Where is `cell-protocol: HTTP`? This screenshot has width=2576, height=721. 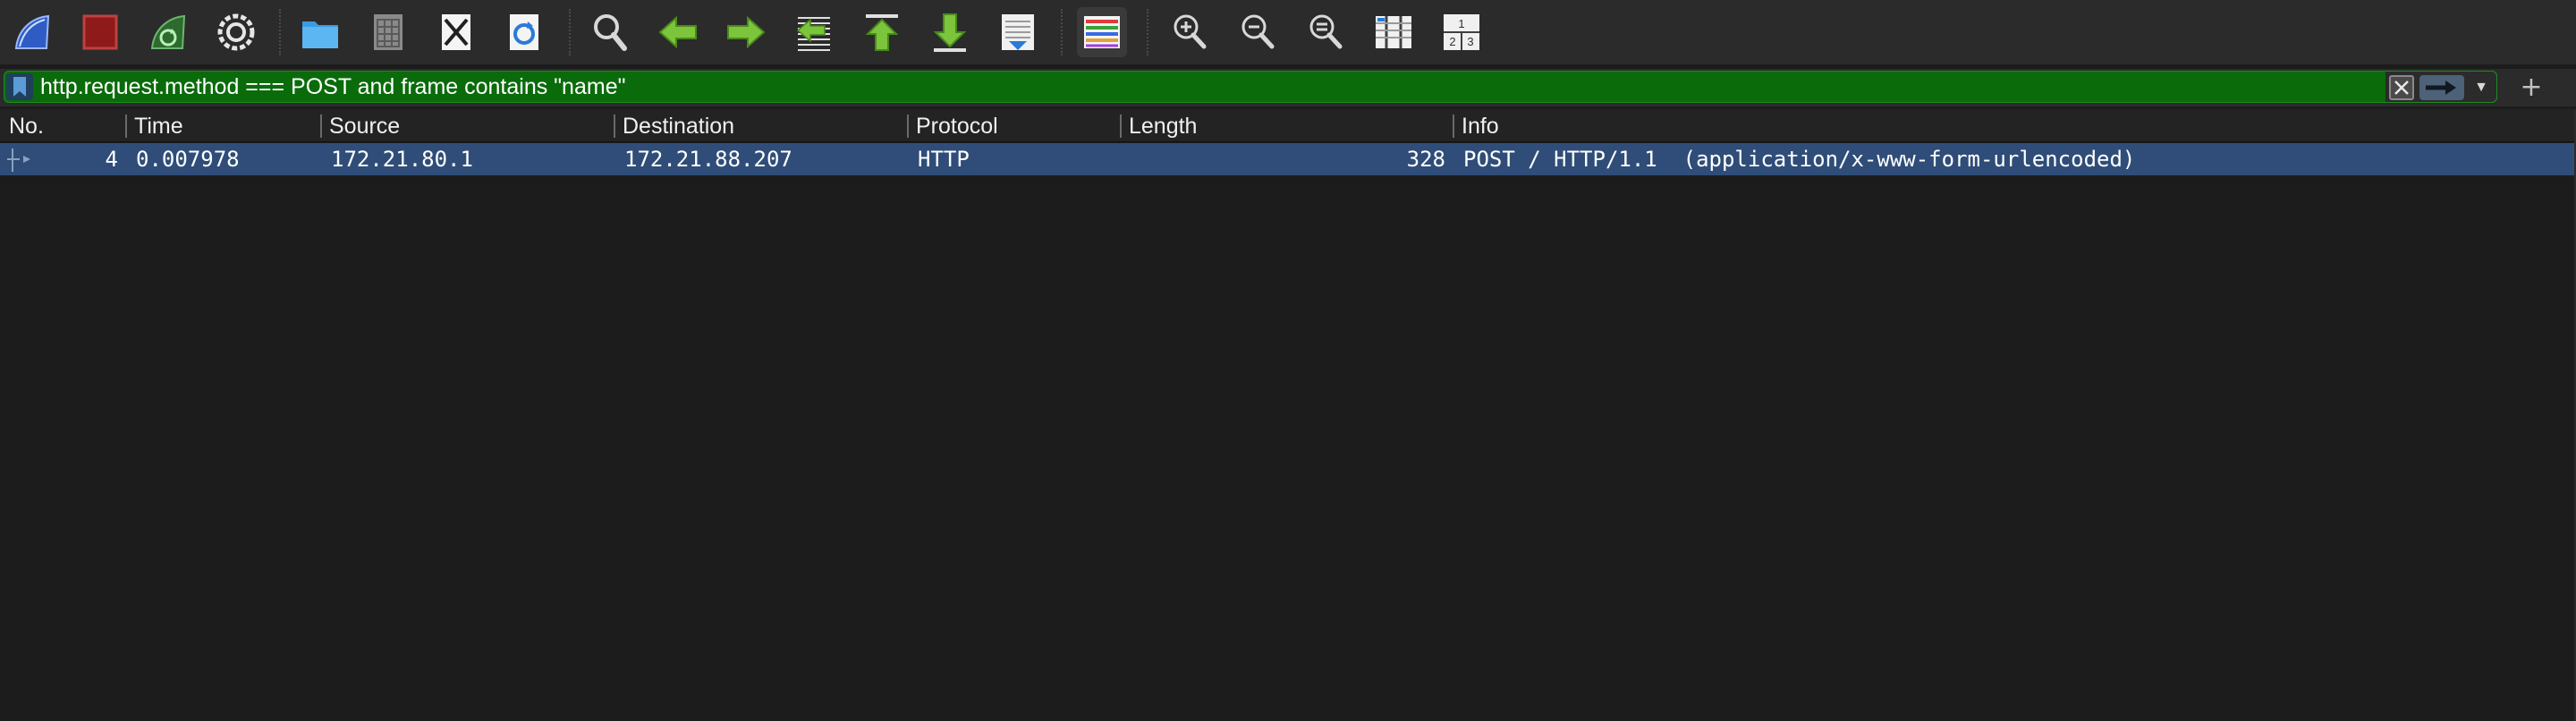 cell-protocol: HTTP is located at coordinates (944, 159).